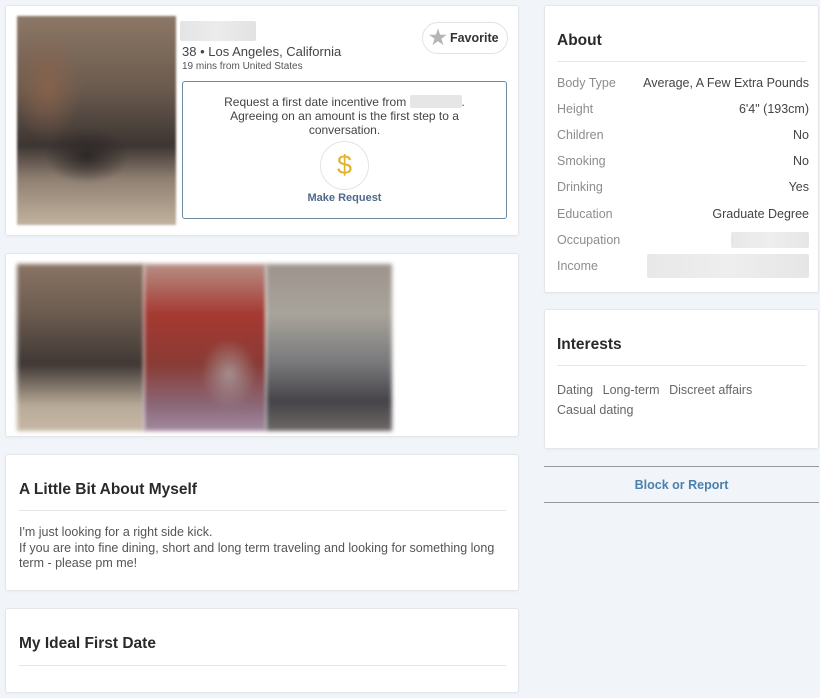 This screenshot has height=698, width=820. Describe the element at coordinates (580, 135) in the screenshot. I see `about-label: Children` at that location.